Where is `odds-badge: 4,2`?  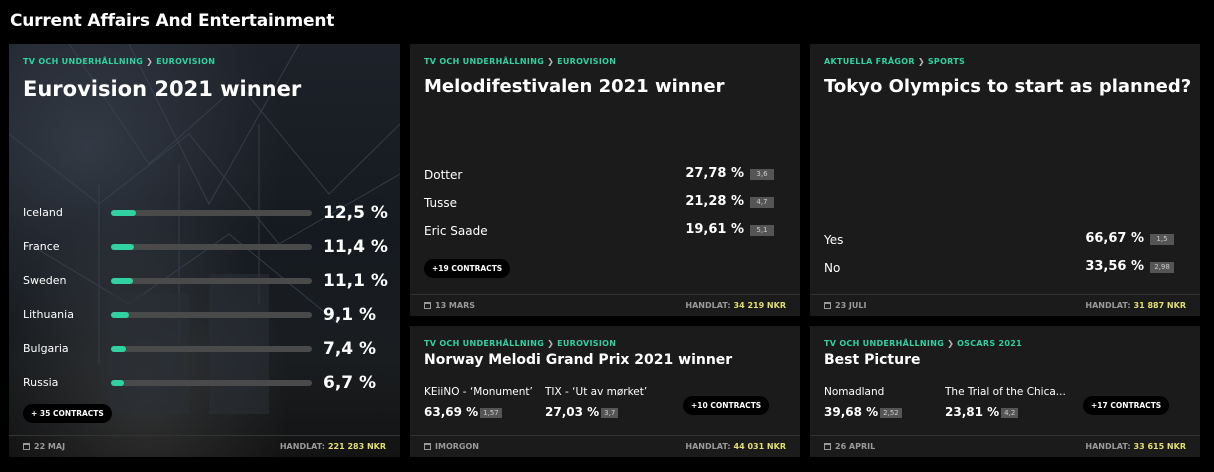 odds-badge: 4,2 is located at coordinates (1010, 413).